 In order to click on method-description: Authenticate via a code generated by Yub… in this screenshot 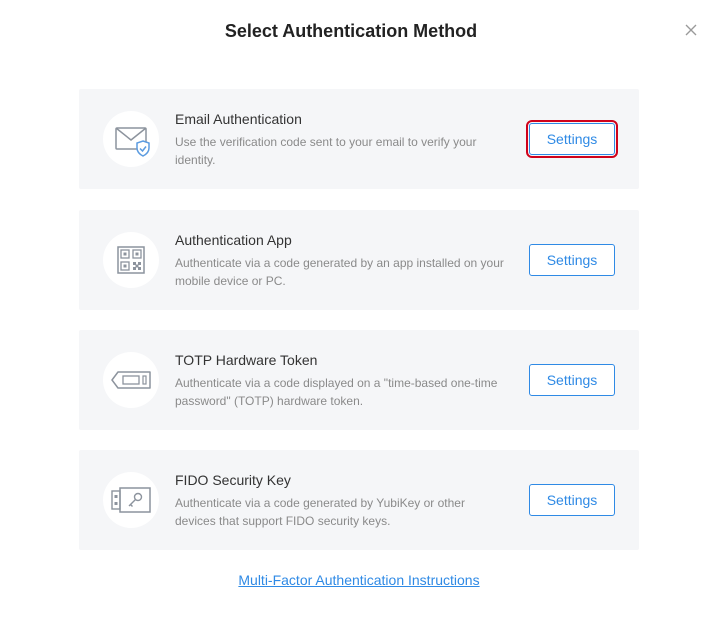, I will do `click(320, 512)`.